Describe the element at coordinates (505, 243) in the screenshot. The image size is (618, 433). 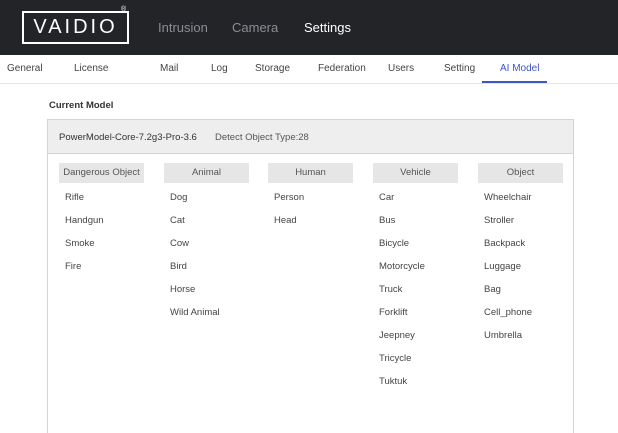
I see `list-item: Backpack` at that location.